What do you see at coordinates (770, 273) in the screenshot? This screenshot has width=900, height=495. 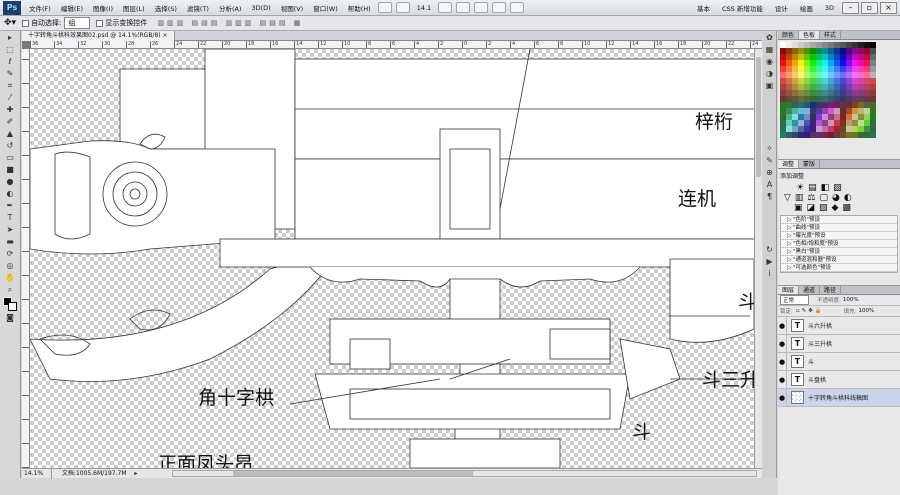 I see `info-icon: i` at bounding box center [770, 273].